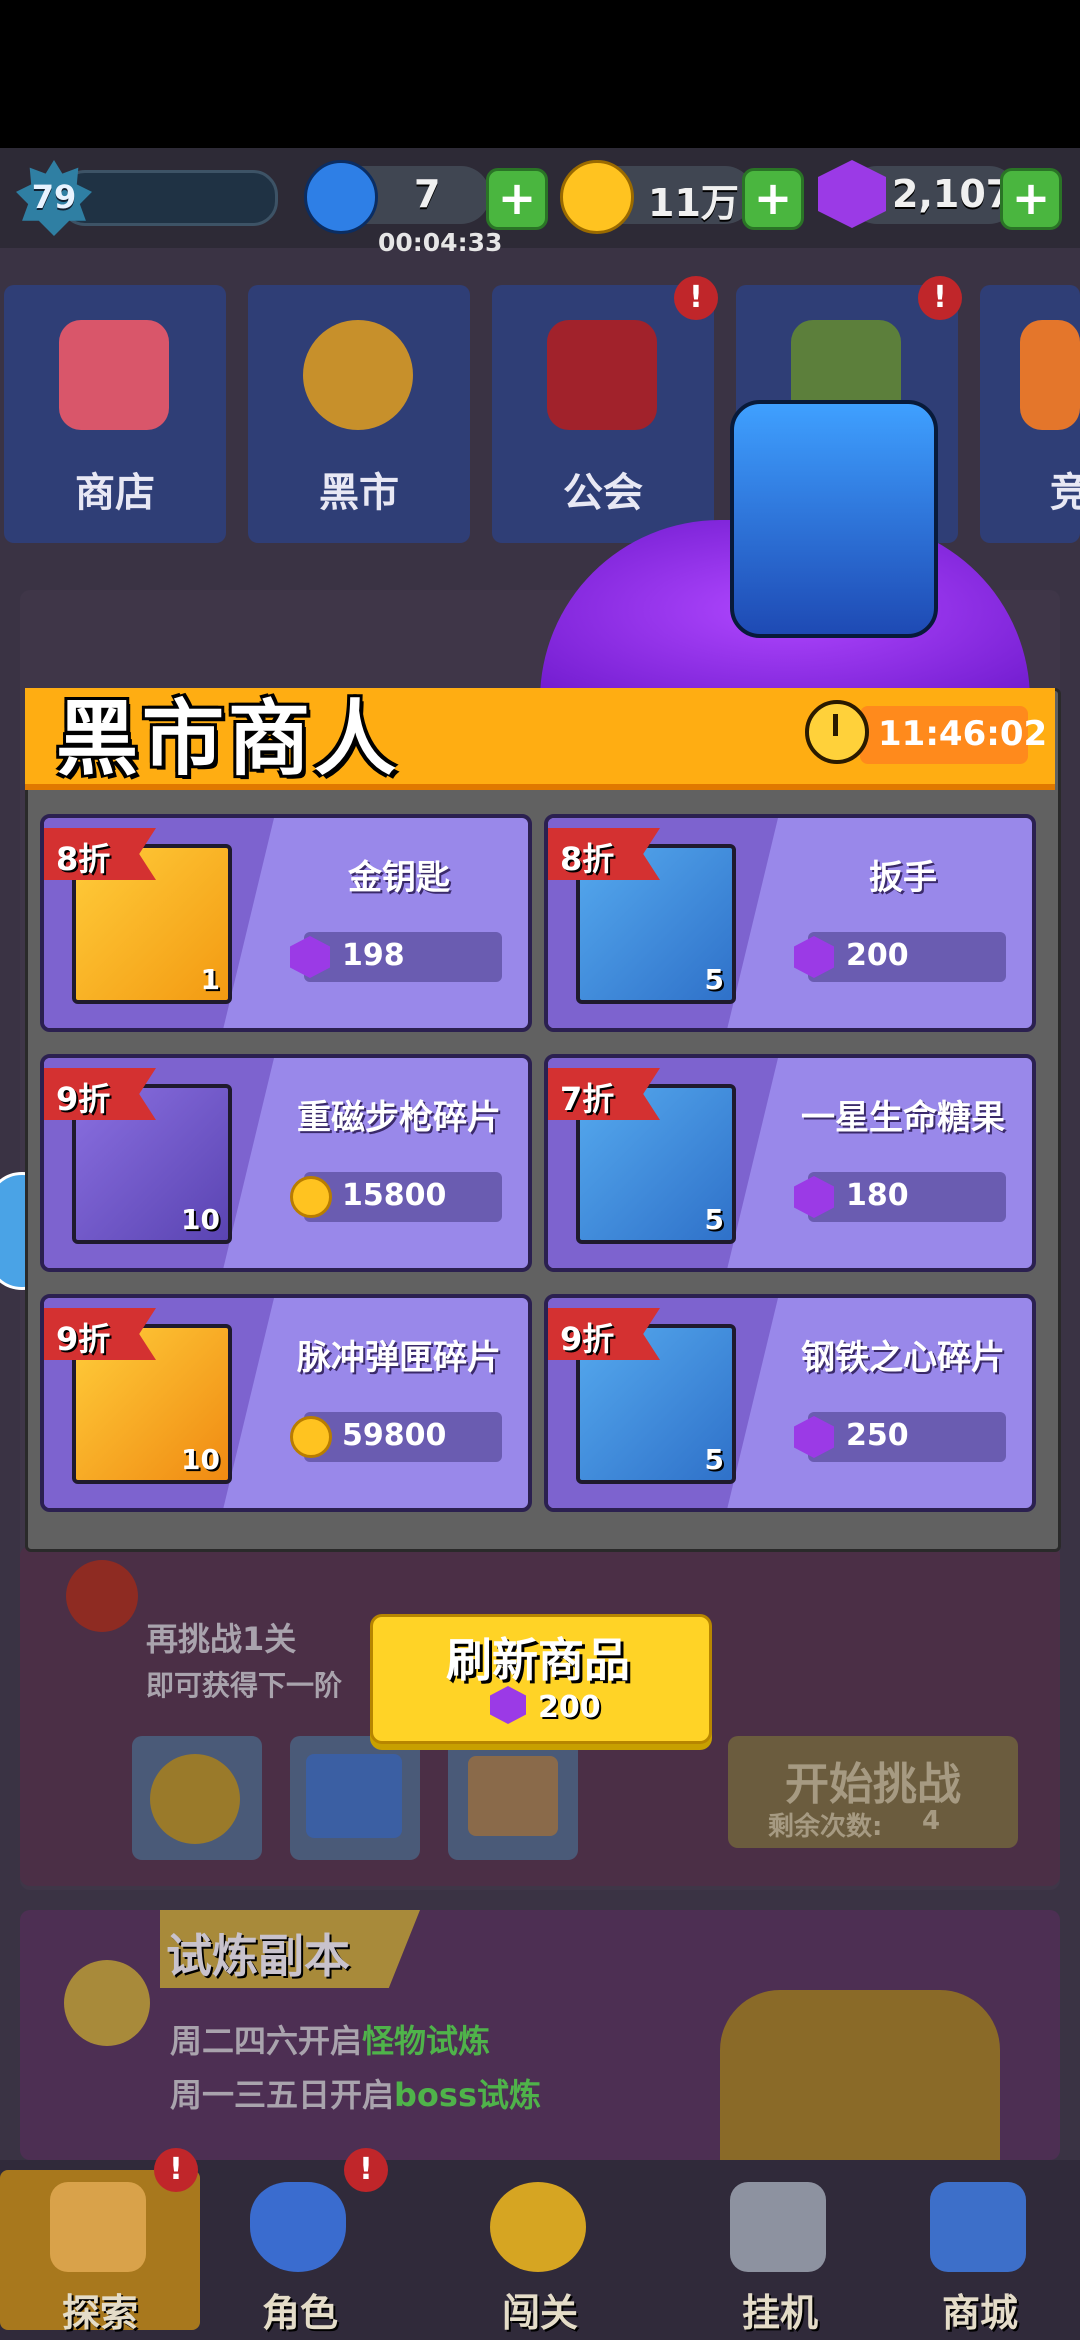  I want to click on price-button: 59800, so click(396, 1437).